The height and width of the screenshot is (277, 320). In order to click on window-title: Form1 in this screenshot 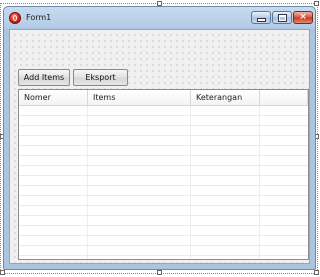, I will do `click(39, 17)`.